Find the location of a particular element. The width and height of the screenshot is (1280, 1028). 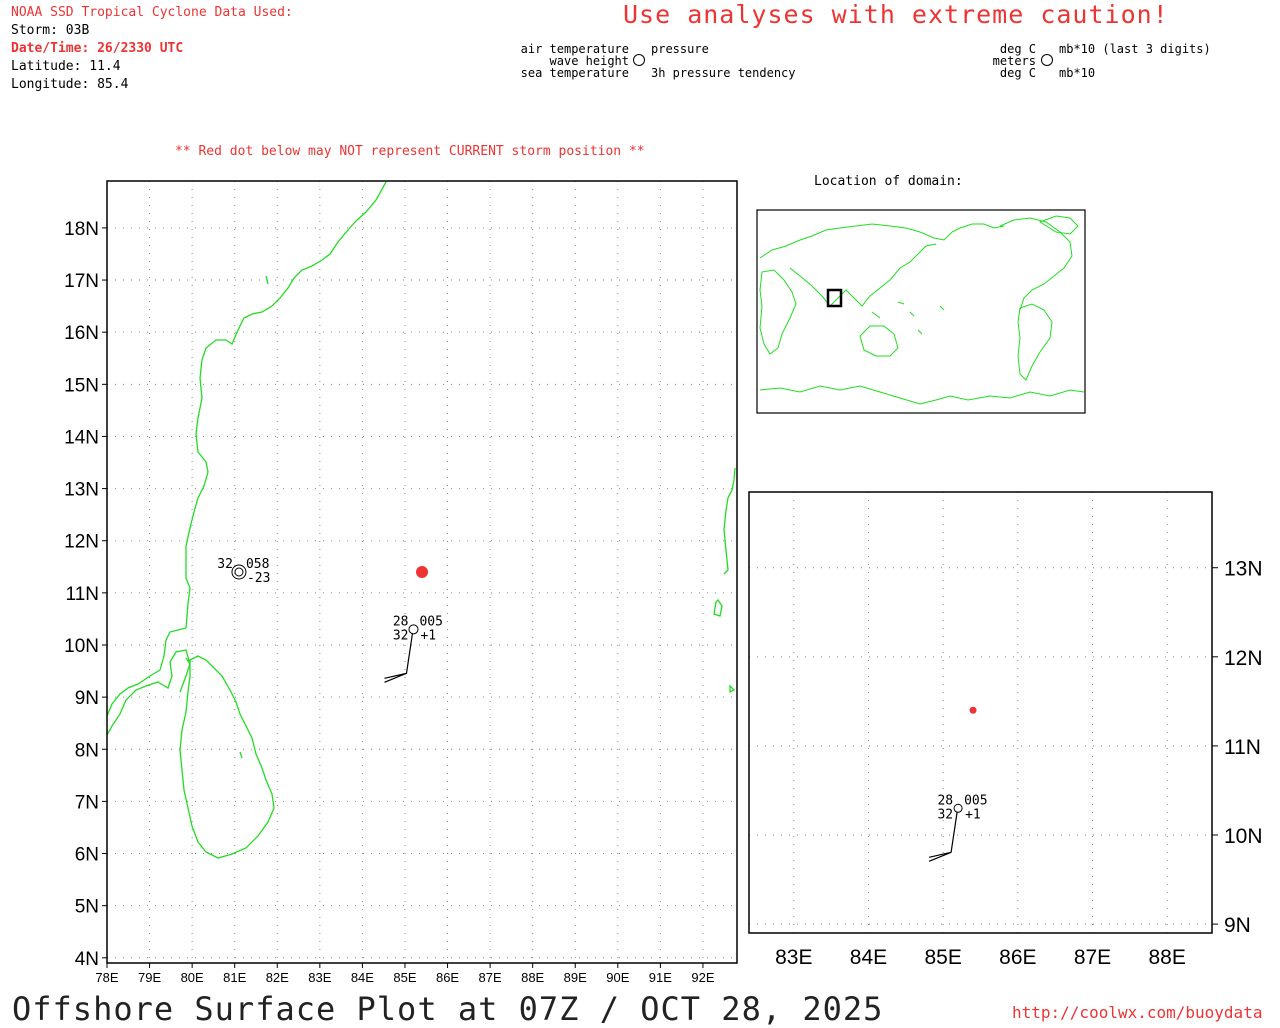

lat-tick-label: 7N is located at coordinates (87, 802).